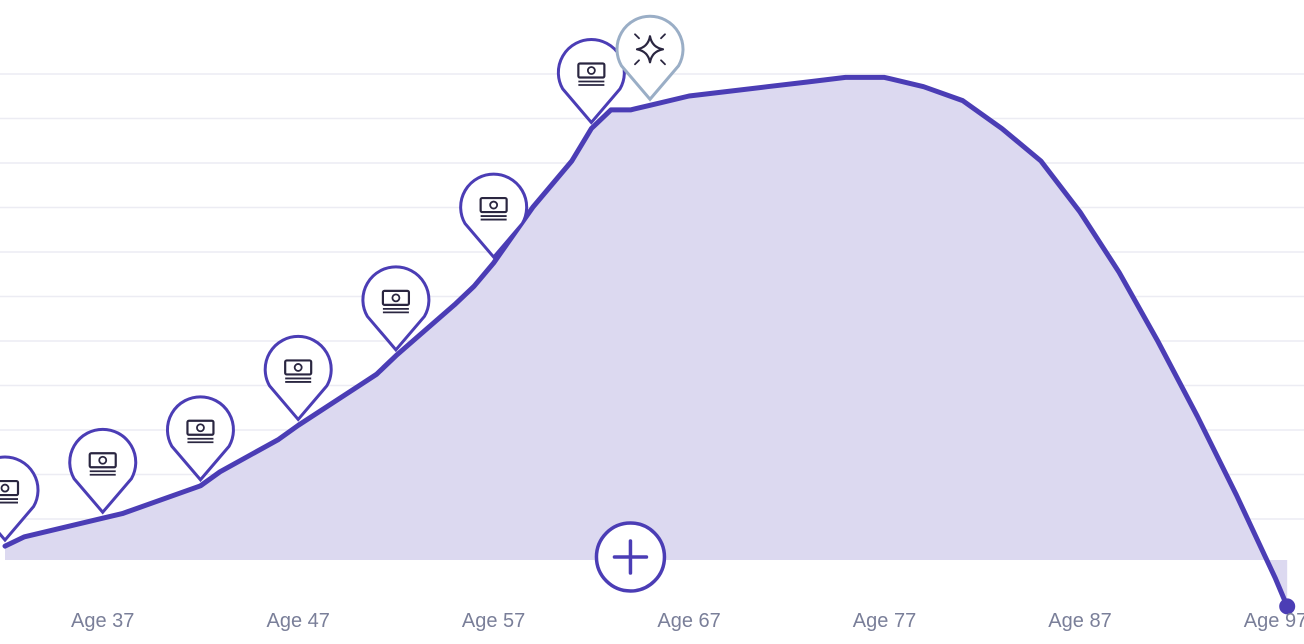 Image resolution: width=1304 pixels, height=644 pixels. I want to click on x-tick-label: Age 87, so click(1079, 621).